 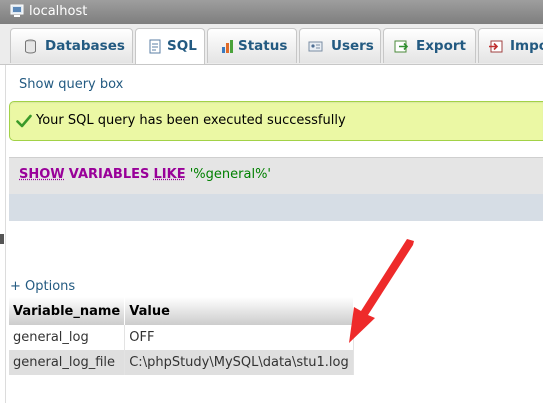 I want to click on options-link: + Options, so click(x=42, y=286).